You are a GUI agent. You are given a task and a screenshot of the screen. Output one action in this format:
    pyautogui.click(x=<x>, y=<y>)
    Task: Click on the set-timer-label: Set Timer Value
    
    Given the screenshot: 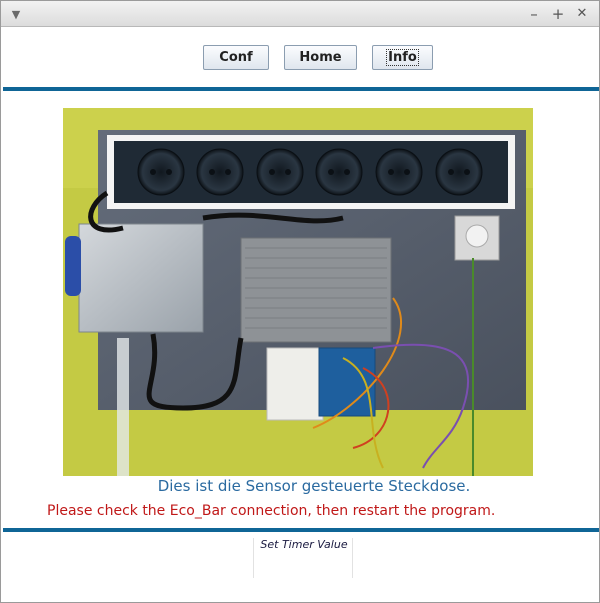 What is the action you would take?
    pyautogui.click(x=304, y=544)
    